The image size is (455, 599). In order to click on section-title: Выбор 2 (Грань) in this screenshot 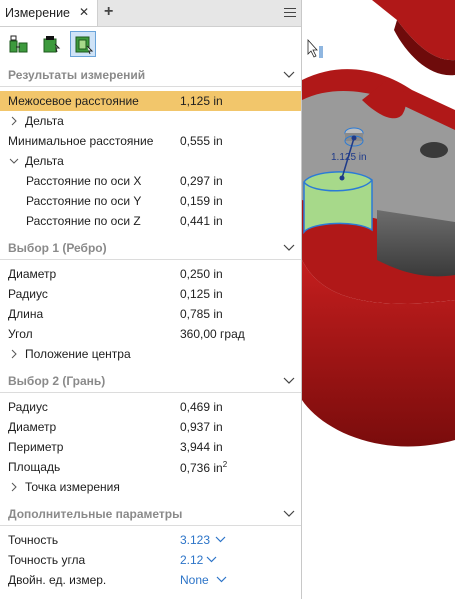, I will do `click(57, 381)`.